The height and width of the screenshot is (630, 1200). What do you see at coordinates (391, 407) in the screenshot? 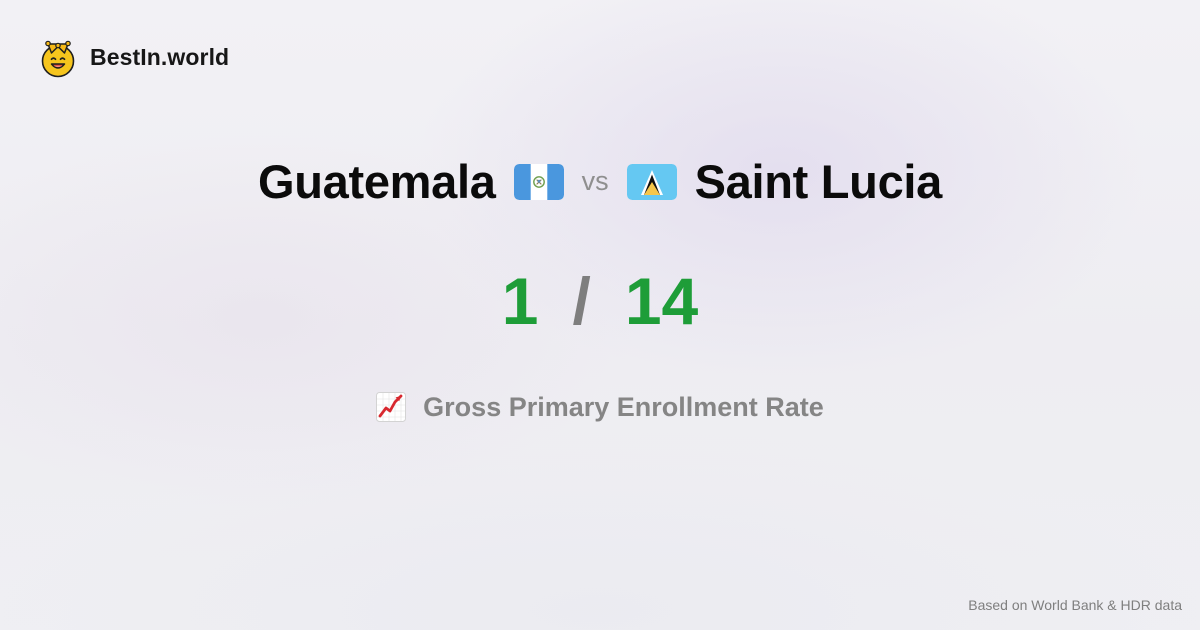
I see `chart-increasing-icon` at bounding box center [391, 407].